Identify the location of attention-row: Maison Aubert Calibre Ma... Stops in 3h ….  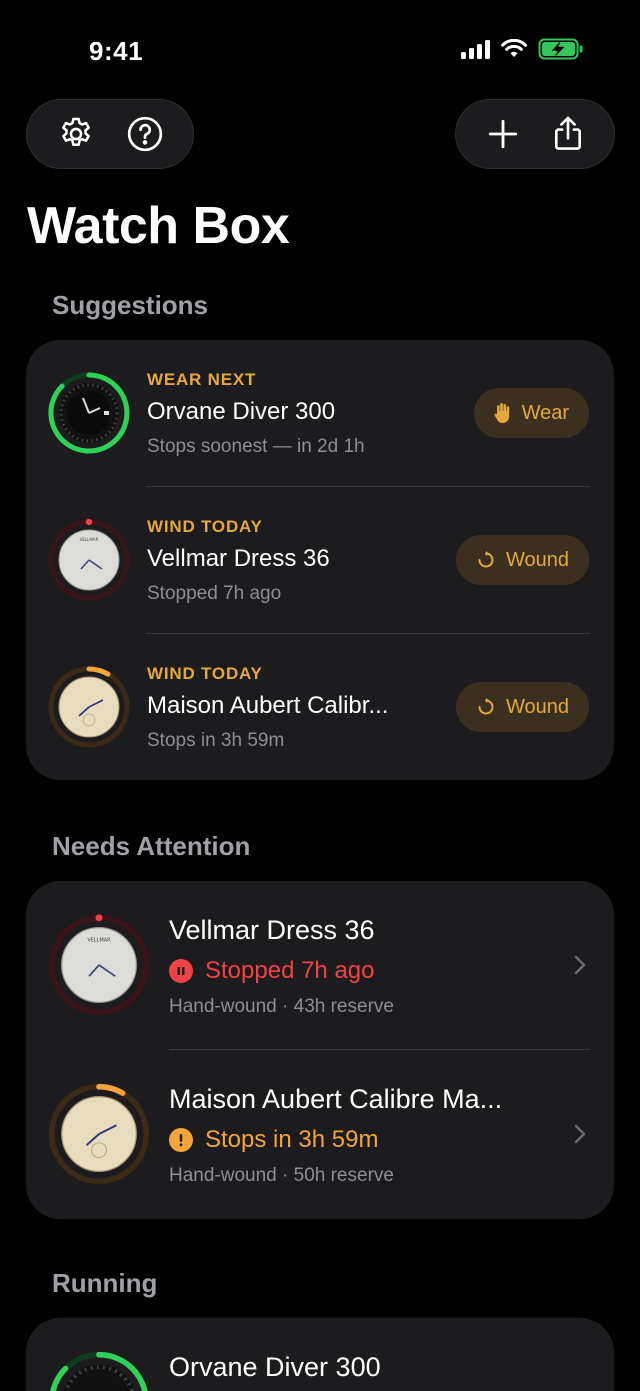
(320, 1134).